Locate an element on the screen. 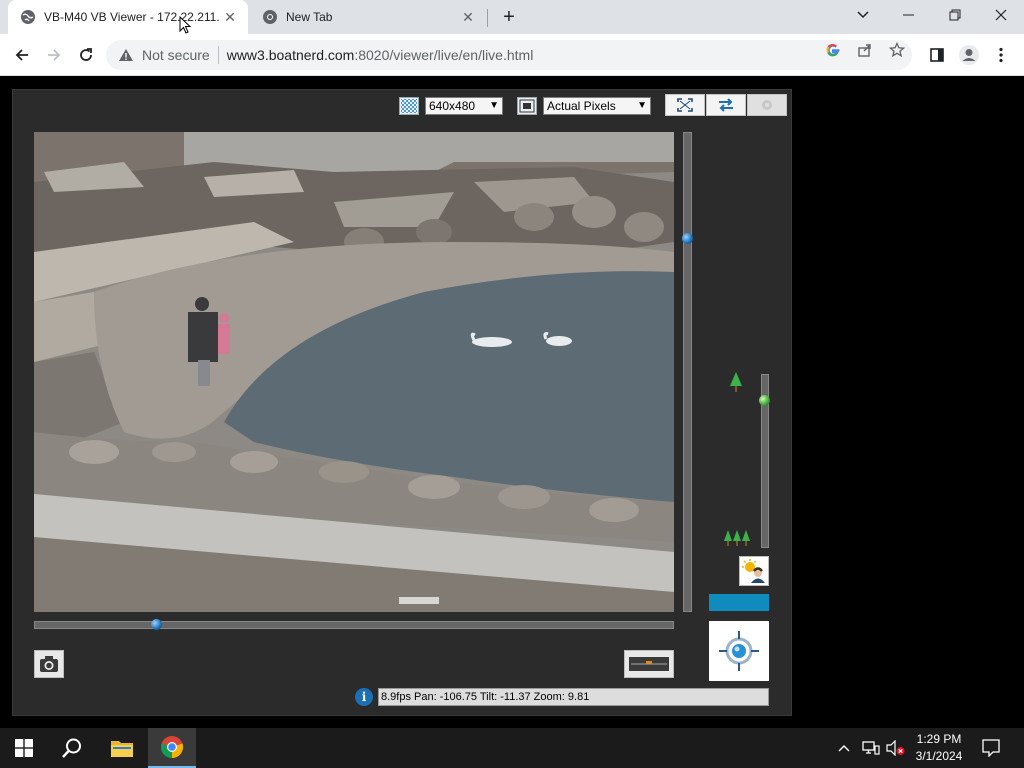 The width and height of the screenshot is (1024, 768). folder-icon is located at coordinates (122, 749).